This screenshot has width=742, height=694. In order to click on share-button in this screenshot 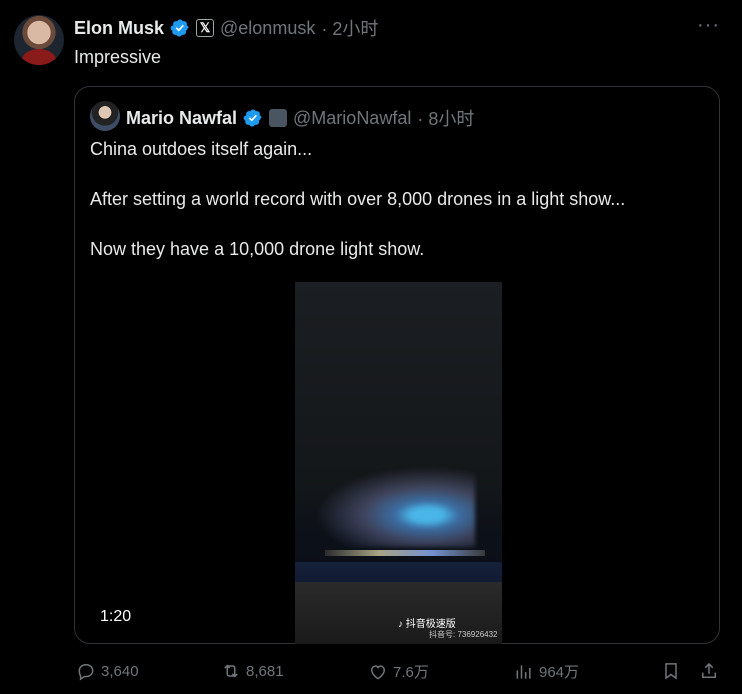, I will do `click(709, 671)`.